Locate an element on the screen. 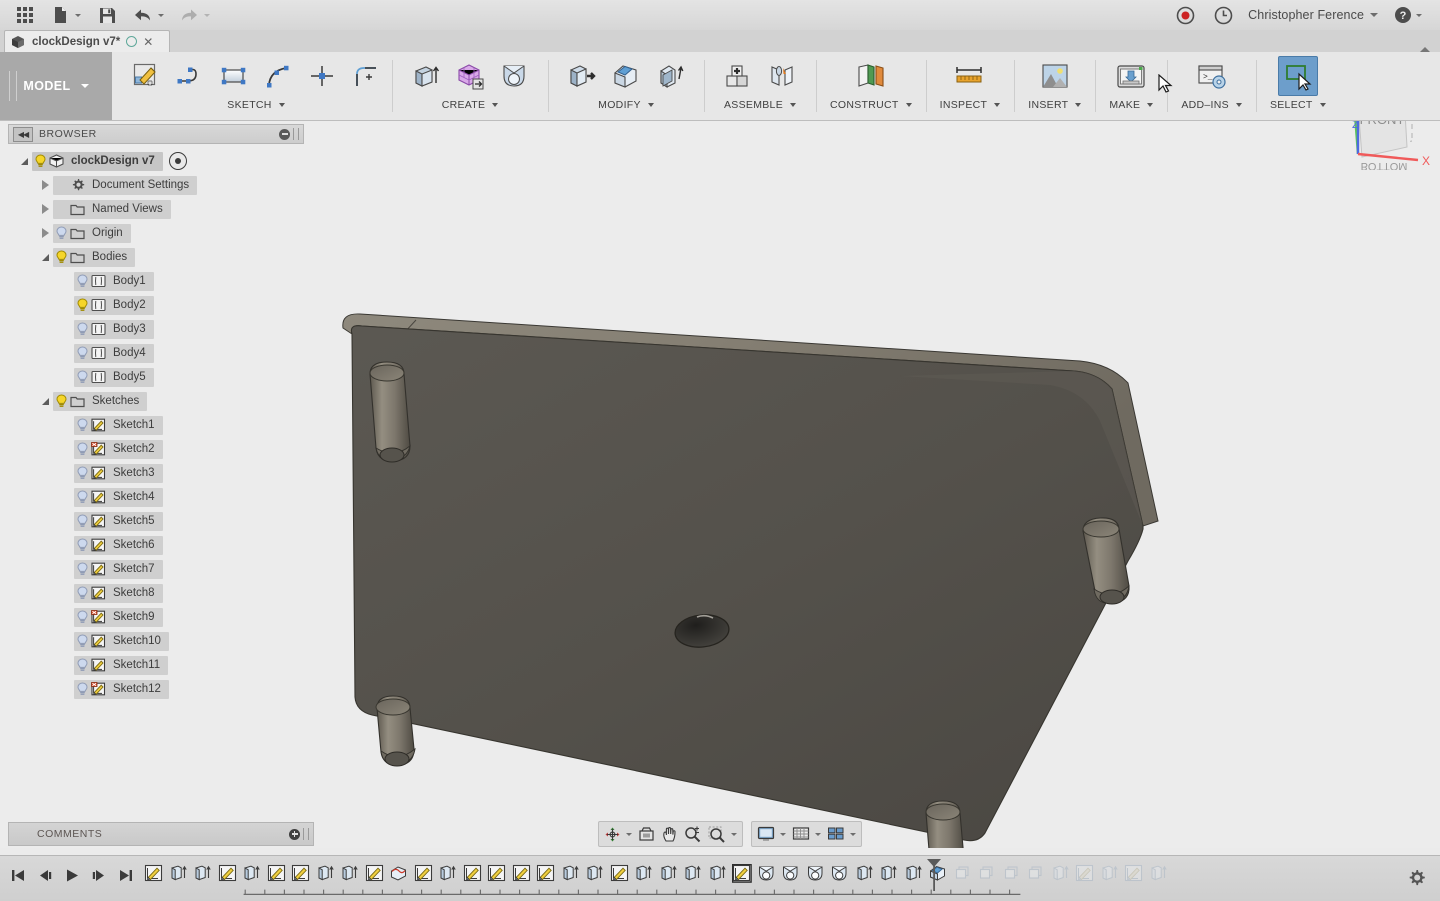 Image resolution: width=1440 pixels, height=901 pixels. browser-tree-item-sketch9: Sketch9 is located at coordinates (156, 617).